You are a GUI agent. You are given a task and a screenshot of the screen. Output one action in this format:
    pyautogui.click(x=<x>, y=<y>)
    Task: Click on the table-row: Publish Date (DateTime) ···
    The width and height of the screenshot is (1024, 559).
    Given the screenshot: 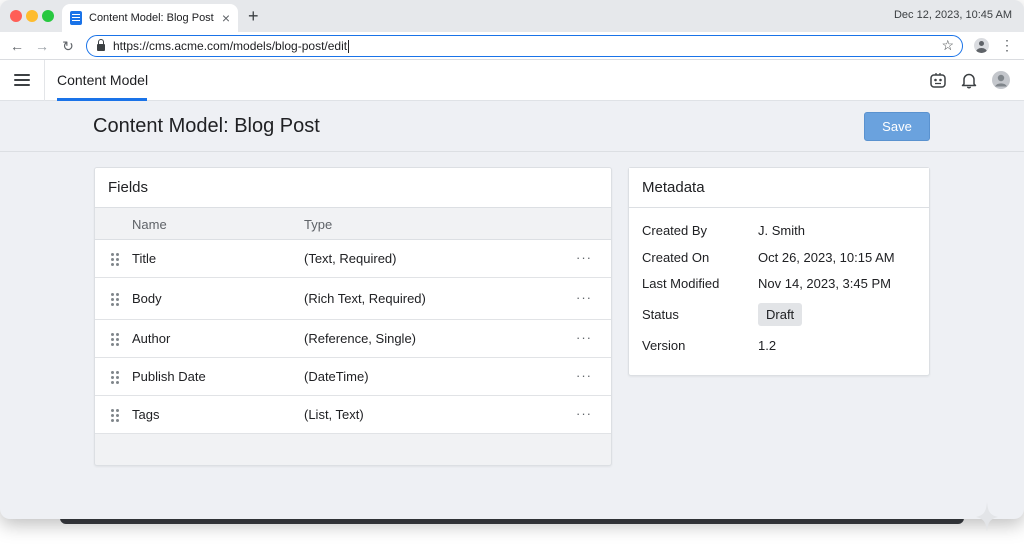 What is the action you would take?
    pyautogui.click(x=353, y=377)
    